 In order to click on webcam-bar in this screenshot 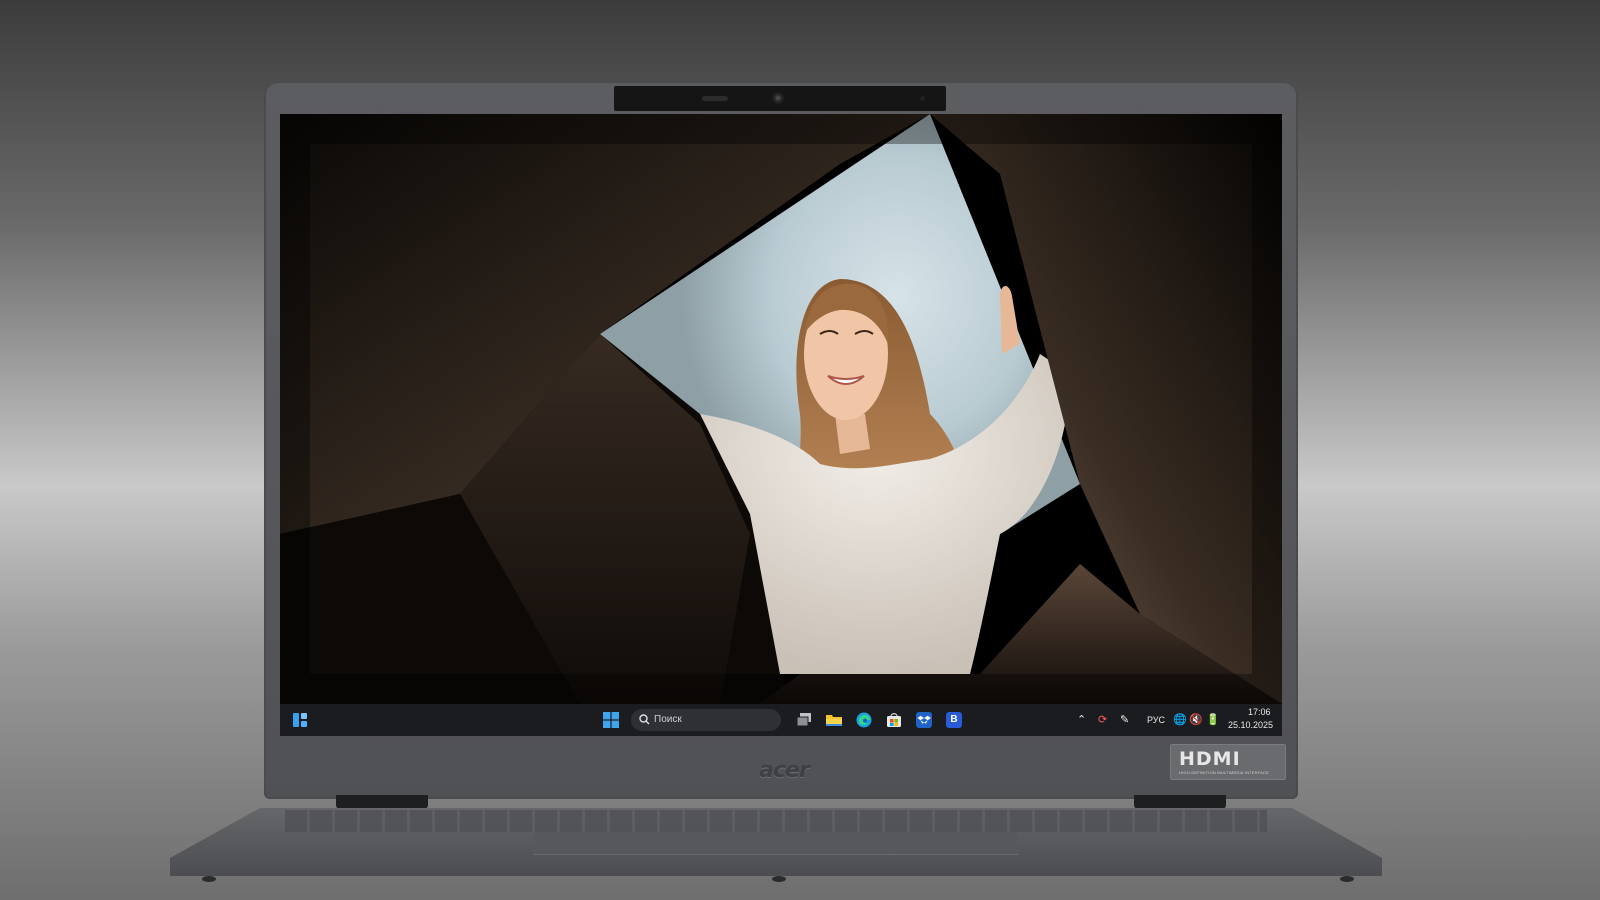, I will do `click(780, 98)`.